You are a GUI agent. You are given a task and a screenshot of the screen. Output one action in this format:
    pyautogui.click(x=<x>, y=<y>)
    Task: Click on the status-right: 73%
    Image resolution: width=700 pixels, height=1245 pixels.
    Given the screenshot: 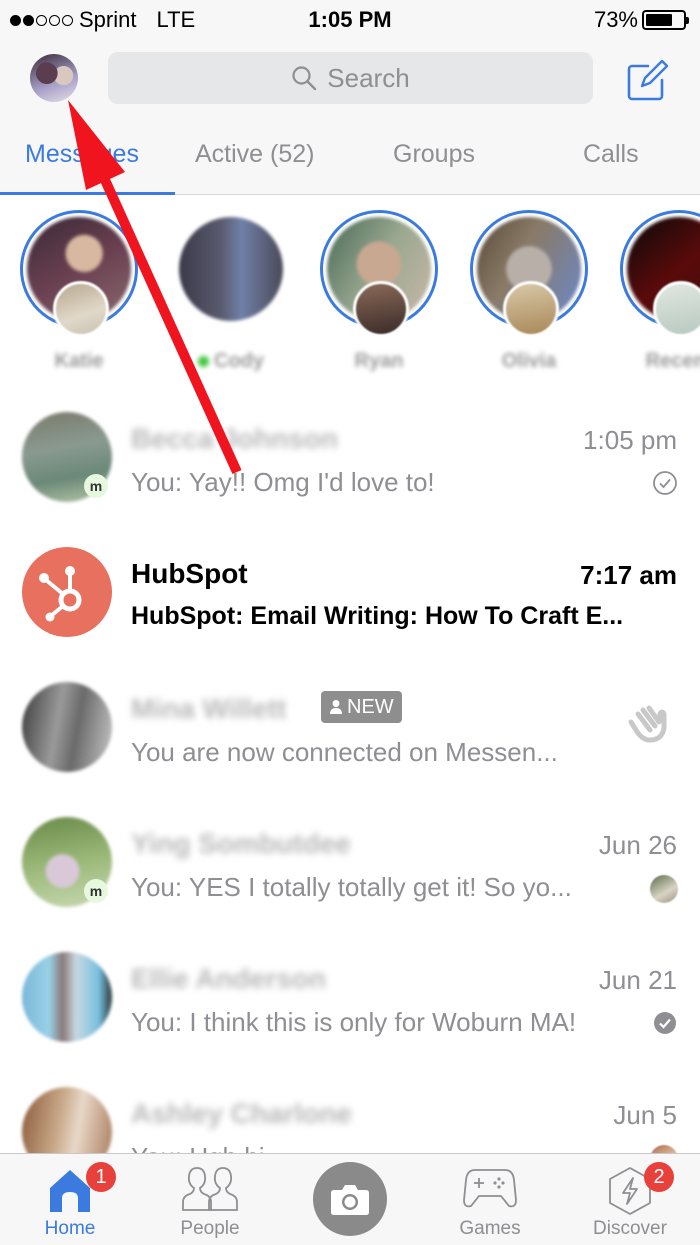 What is the action you would take?
    pyautogui.click(x=641, y=20)
    